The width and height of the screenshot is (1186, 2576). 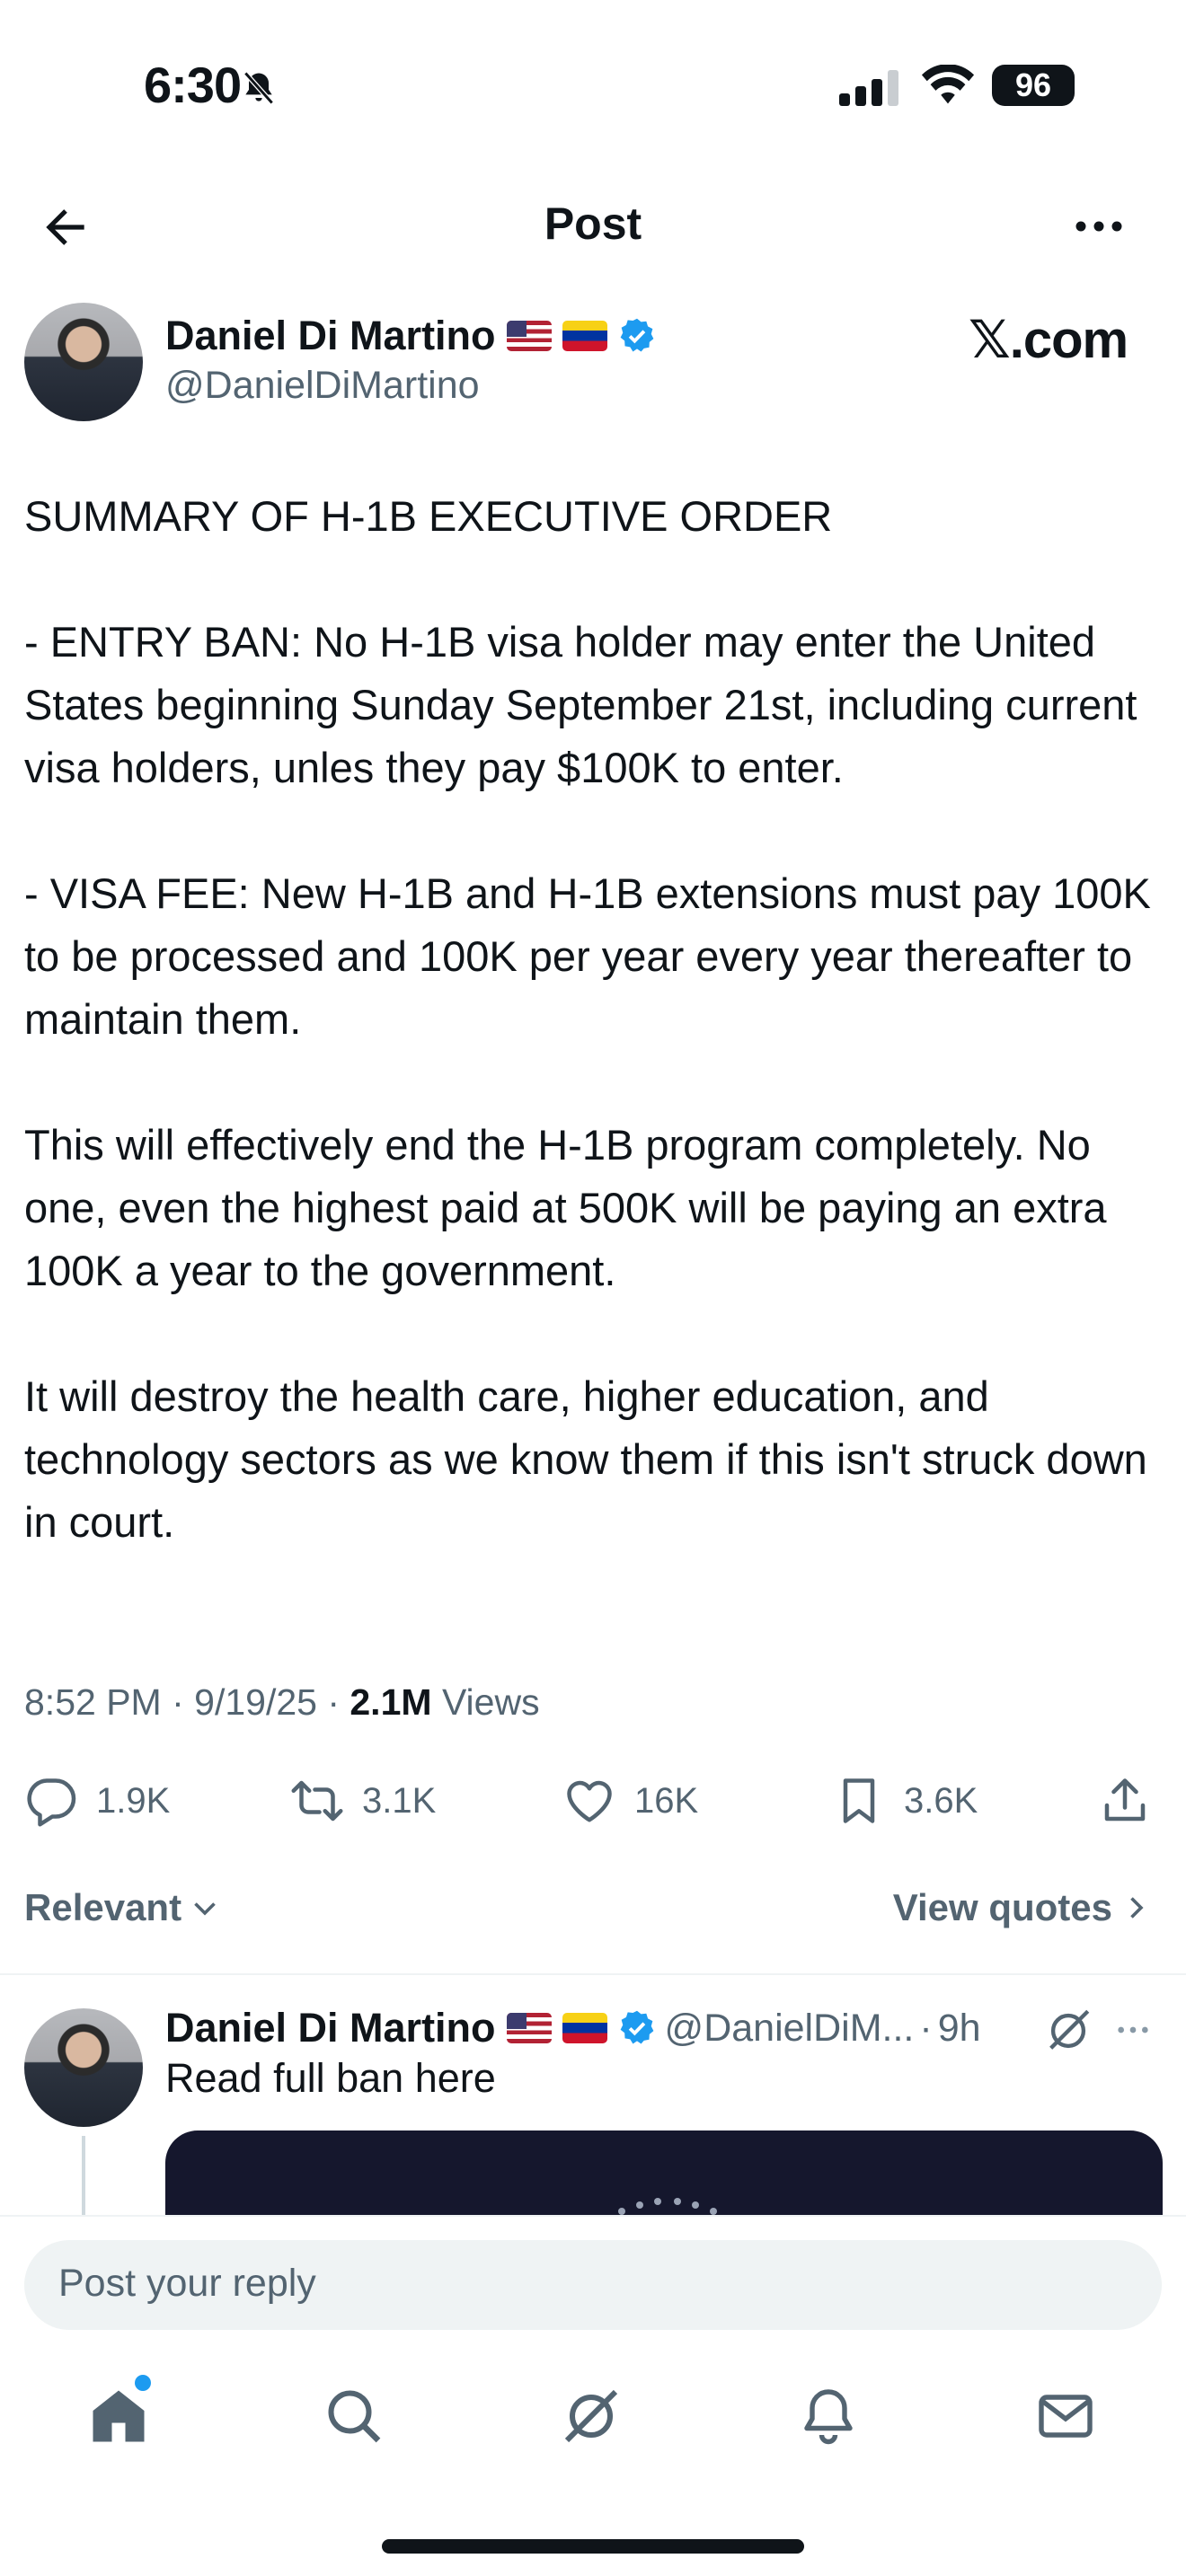 What do you see at coordinates (593, 223) in the screenshot?
I see `page-title: Post` at bounding box center [593, 223].